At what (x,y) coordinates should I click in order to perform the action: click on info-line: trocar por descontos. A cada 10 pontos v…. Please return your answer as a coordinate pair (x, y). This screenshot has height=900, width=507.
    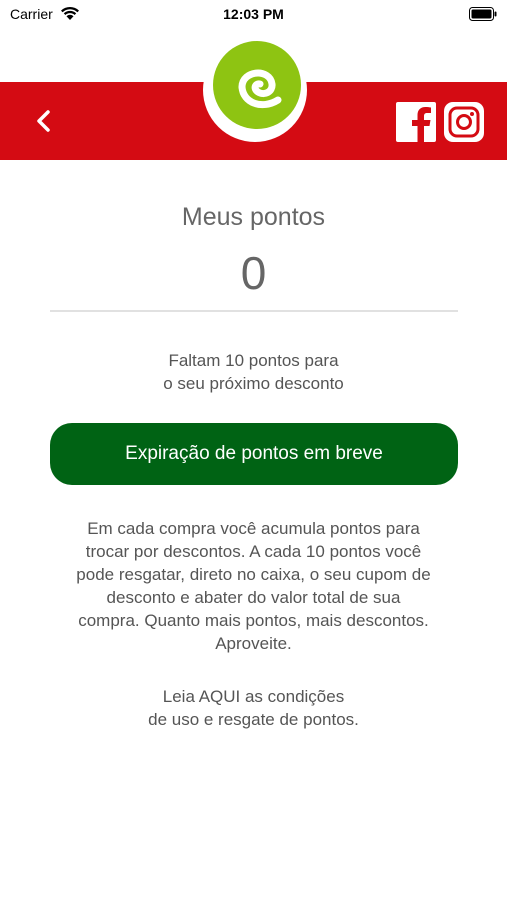
    Looking at the image, I should click on (253, 551).